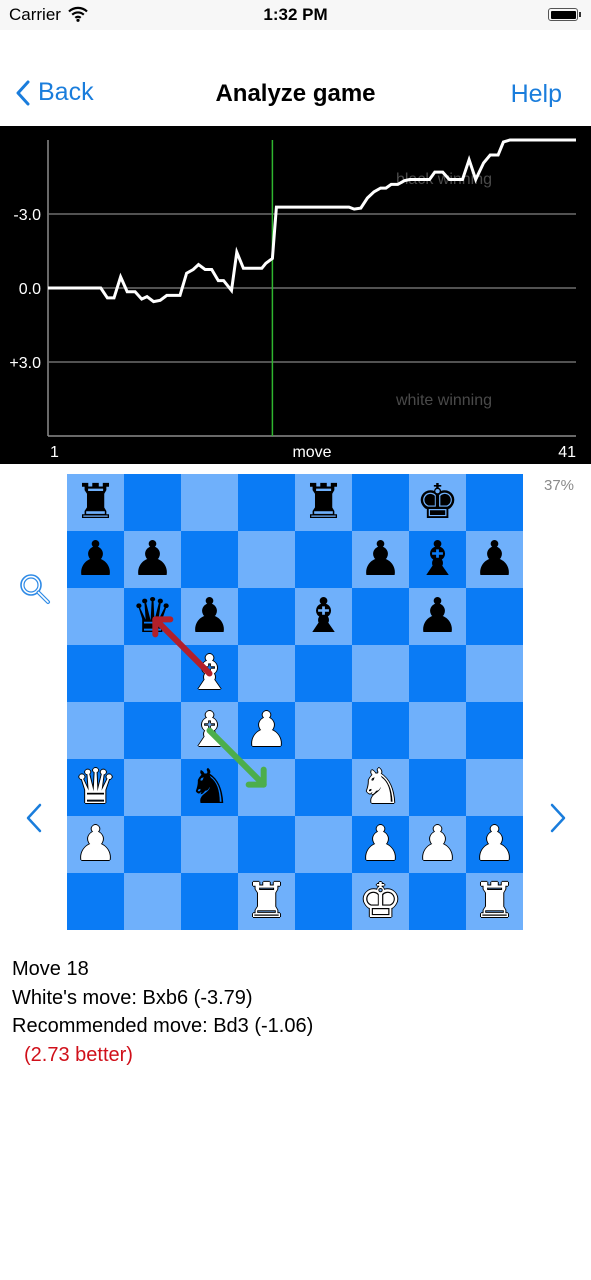  Describe the element at coordinates (494, 673) in the screenshot. I see `square-h5` at that location.